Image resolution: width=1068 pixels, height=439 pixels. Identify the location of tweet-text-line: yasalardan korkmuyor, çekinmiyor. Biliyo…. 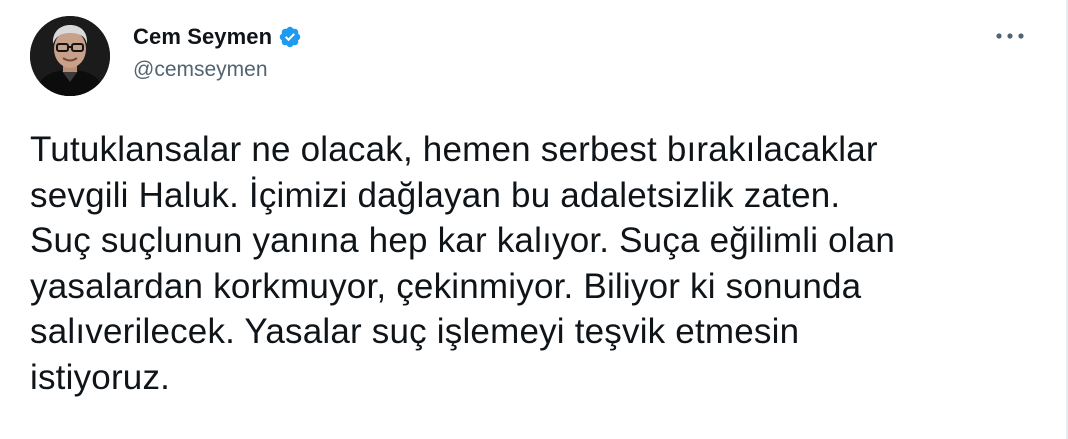
(446, 286).